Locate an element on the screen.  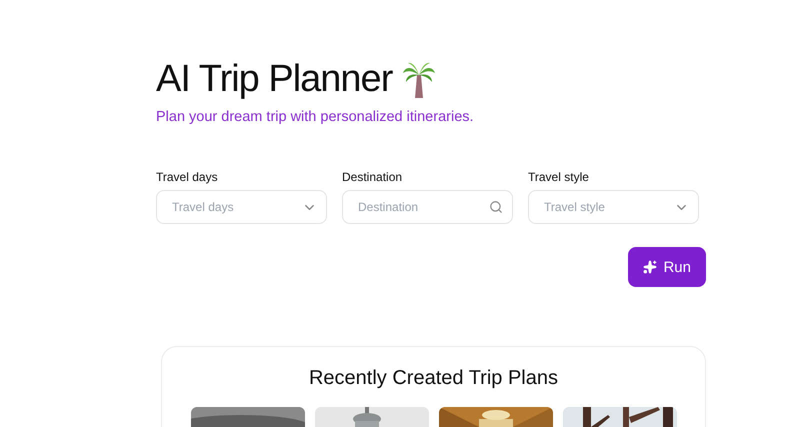
search-field: Destination is located at coordinates (427, 207).